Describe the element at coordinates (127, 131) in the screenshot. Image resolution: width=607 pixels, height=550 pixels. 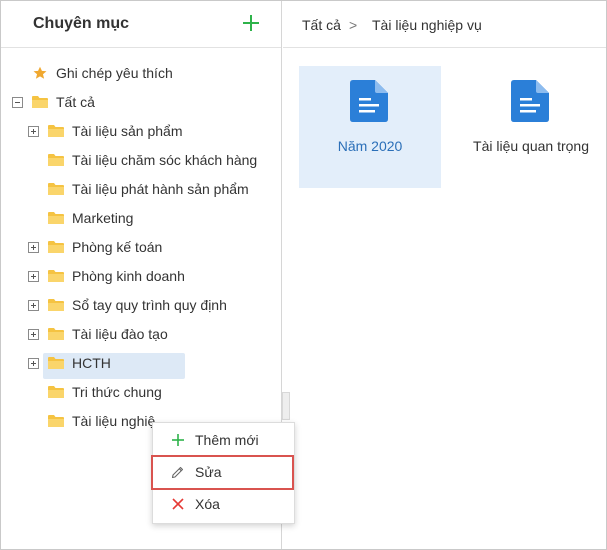
I see `tree-item-label: Tài liệu sản phẩm` at that location.